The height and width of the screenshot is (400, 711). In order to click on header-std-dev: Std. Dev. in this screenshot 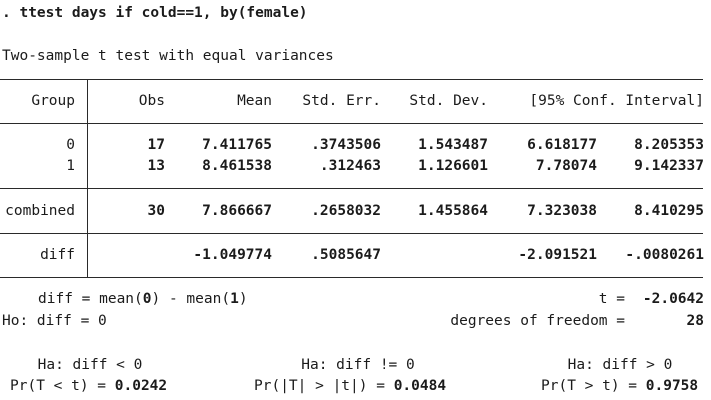, I will do `click(448, 101)`.